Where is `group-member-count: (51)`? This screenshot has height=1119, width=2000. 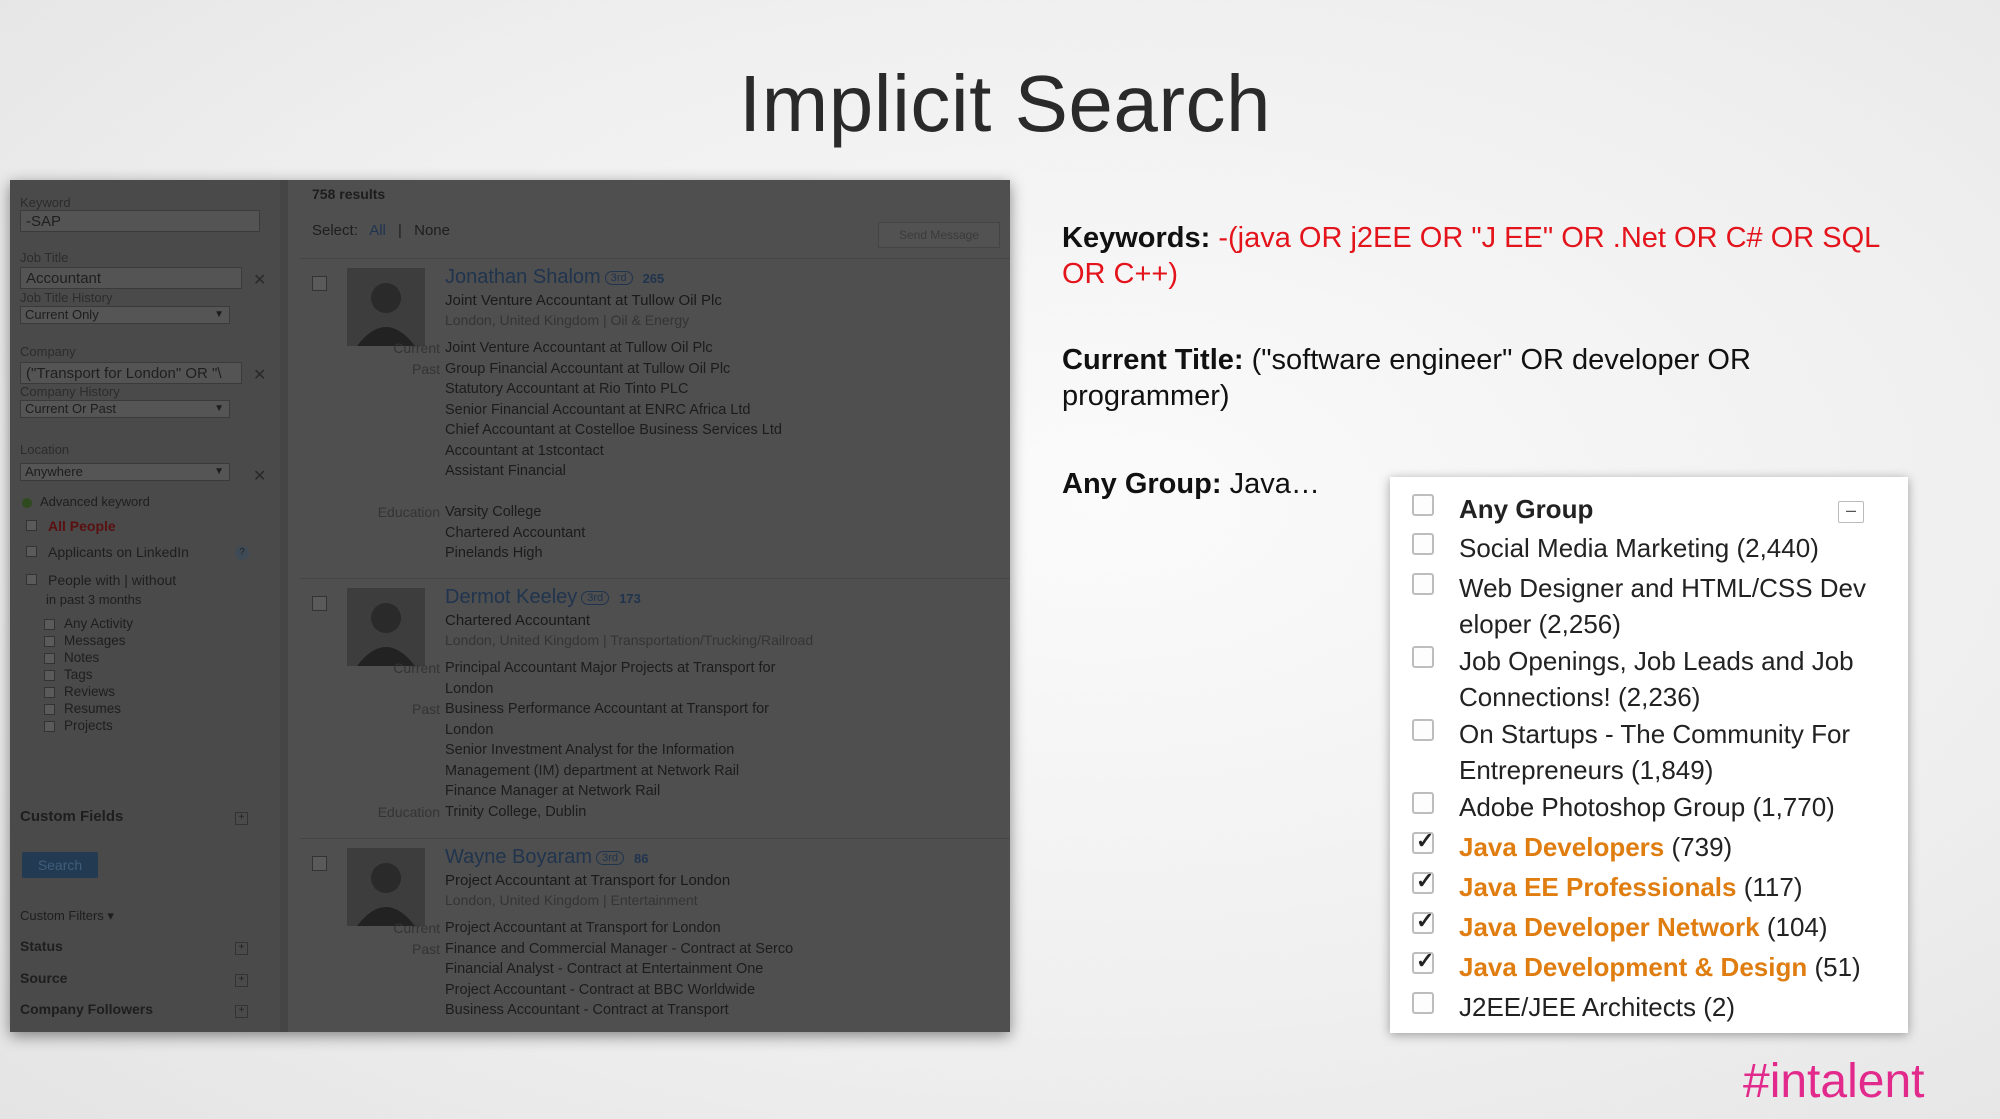
group-member-count: (51) is located at coordinates (1837, 967).